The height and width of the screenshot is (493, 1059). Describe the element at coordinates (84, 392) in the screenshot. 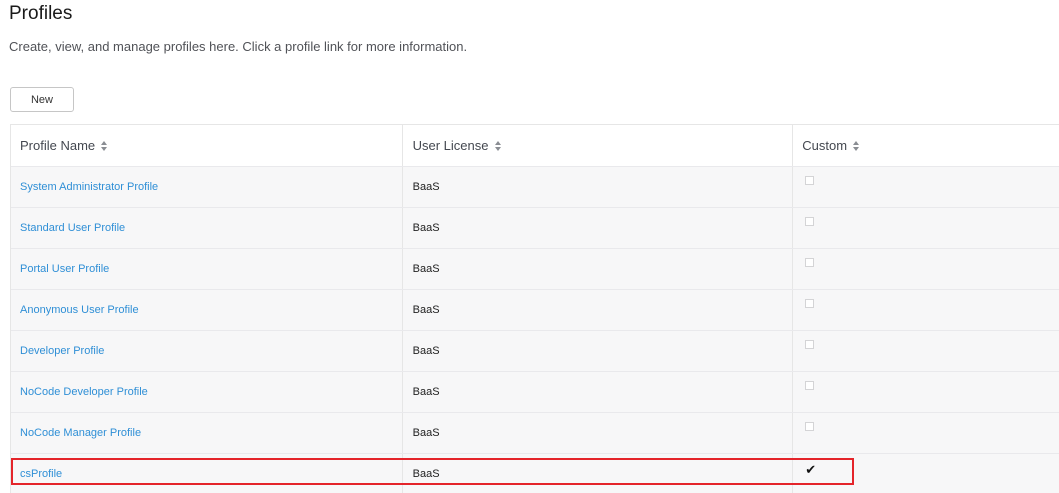

I see `profile-name-link: NoCode Developer Profile` at that location.